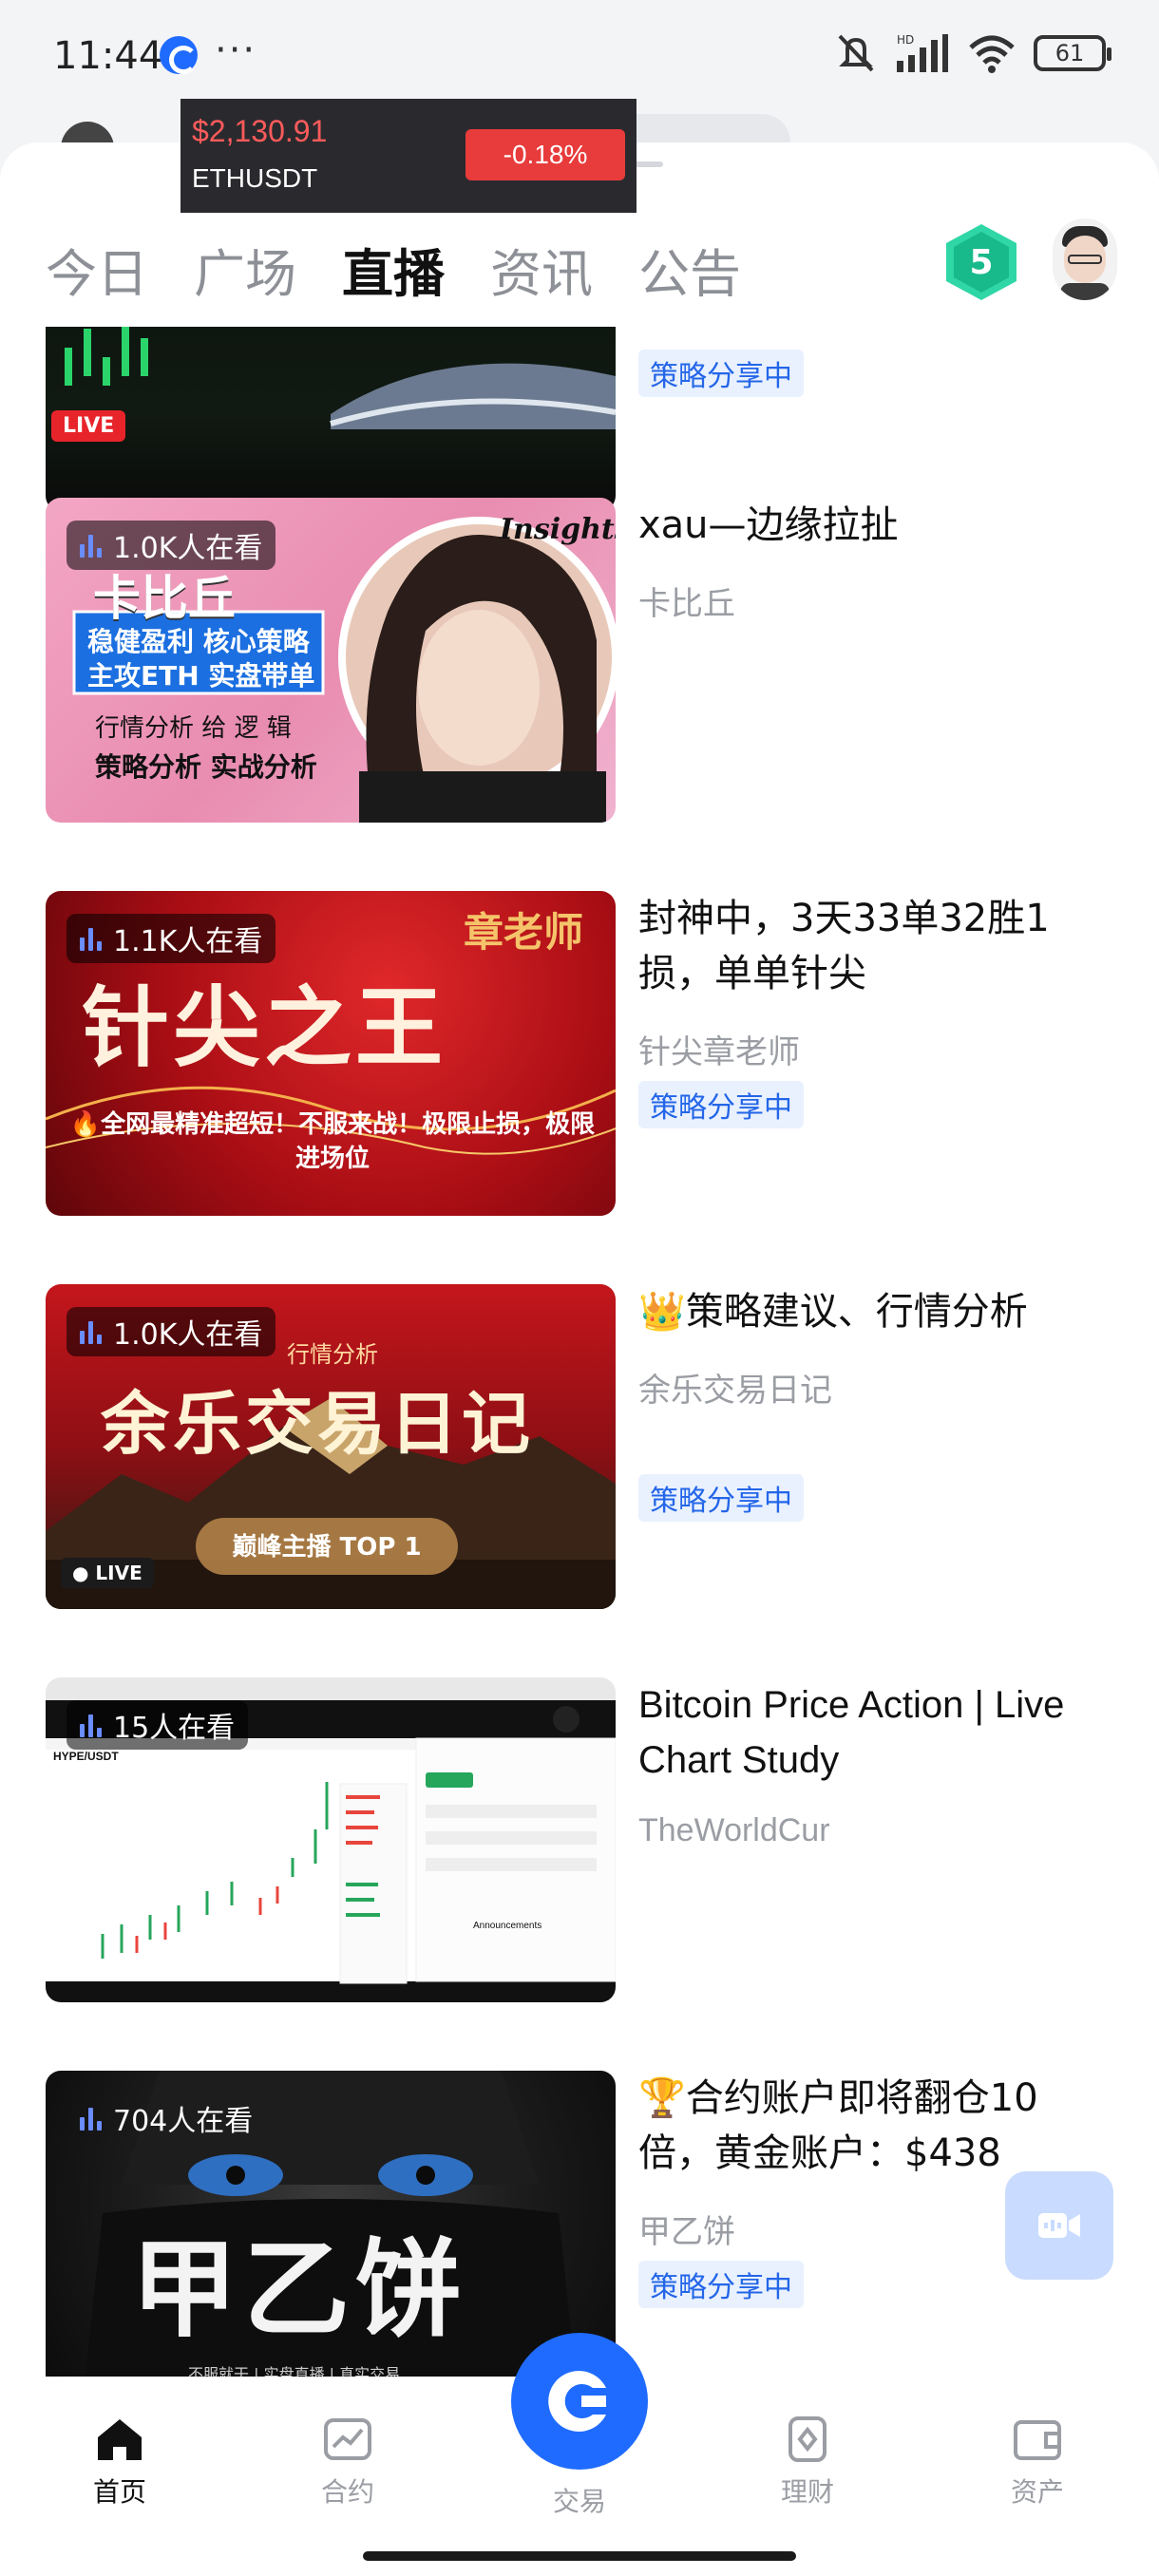  I want to click on stream-author: 卡比丘, so click(686, 604).